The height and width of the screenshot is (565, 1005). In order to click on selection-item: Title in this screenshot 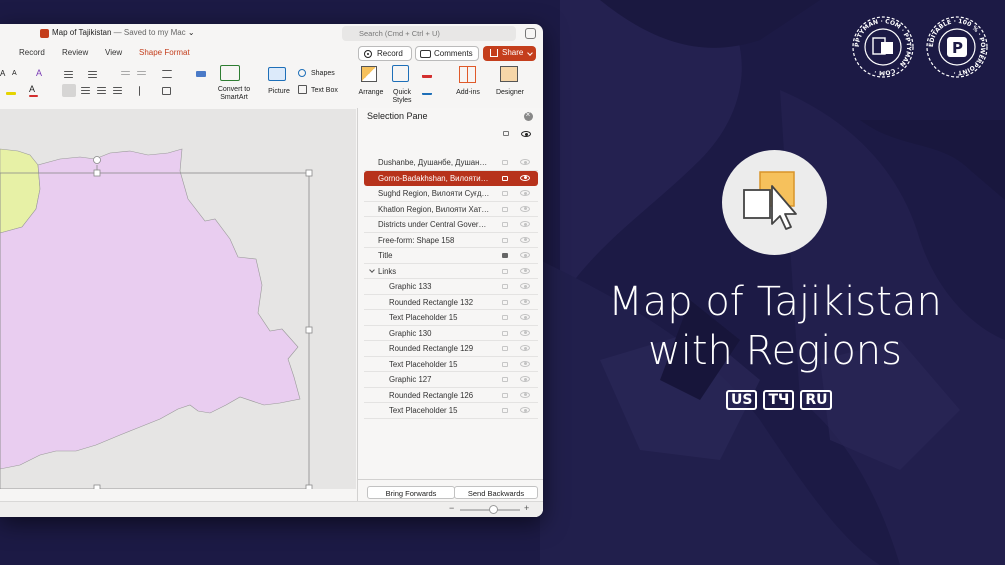, I will do `click(451, 256)`.